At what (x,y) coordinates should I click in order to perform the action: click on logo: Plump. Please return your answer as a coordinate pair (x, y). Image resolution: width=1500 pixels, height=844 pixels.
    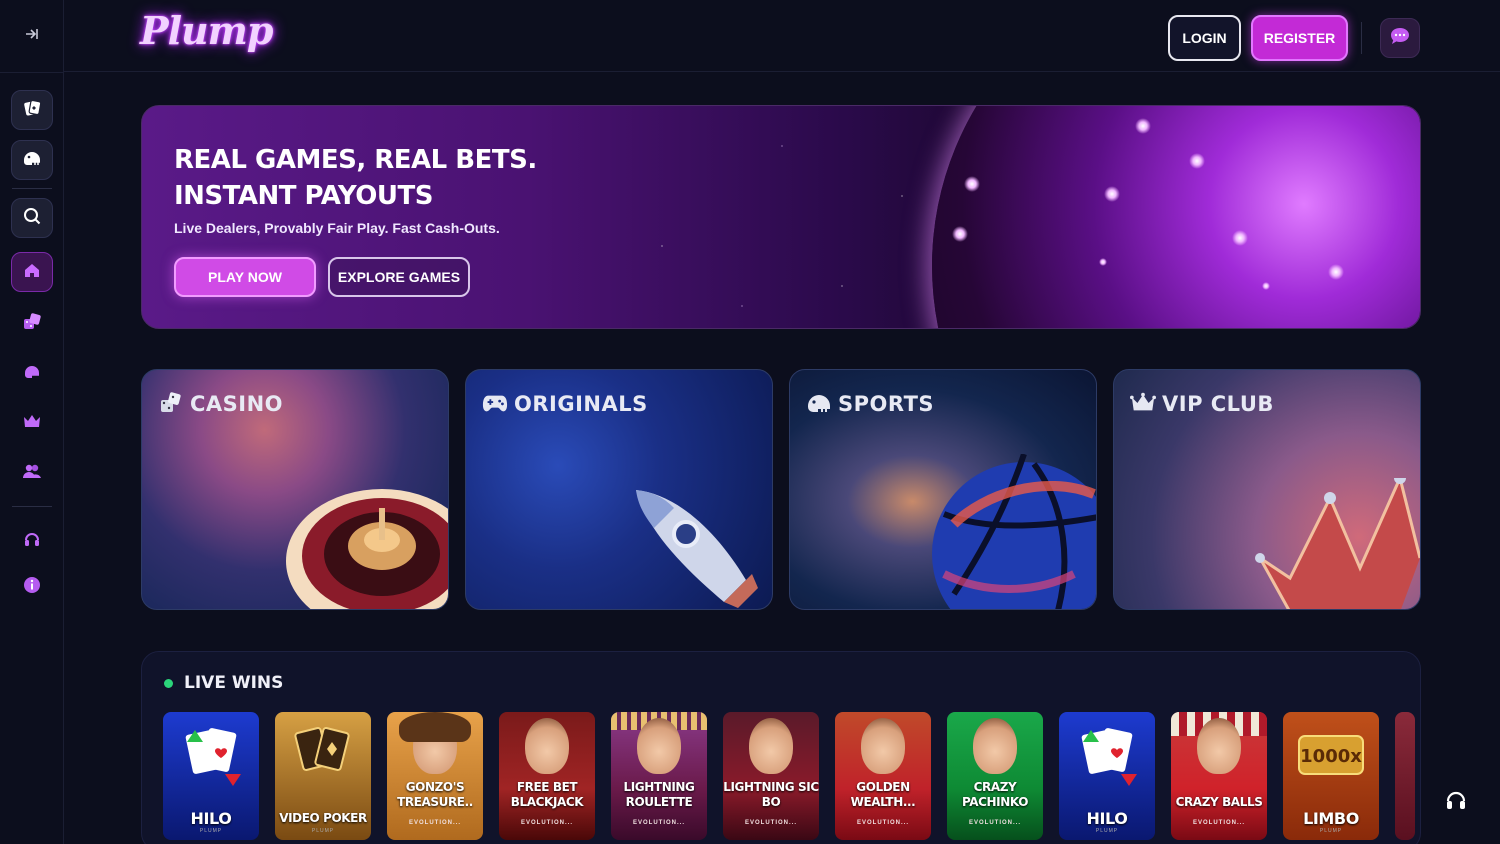
    Looking at the image, I should click on (206, 30).